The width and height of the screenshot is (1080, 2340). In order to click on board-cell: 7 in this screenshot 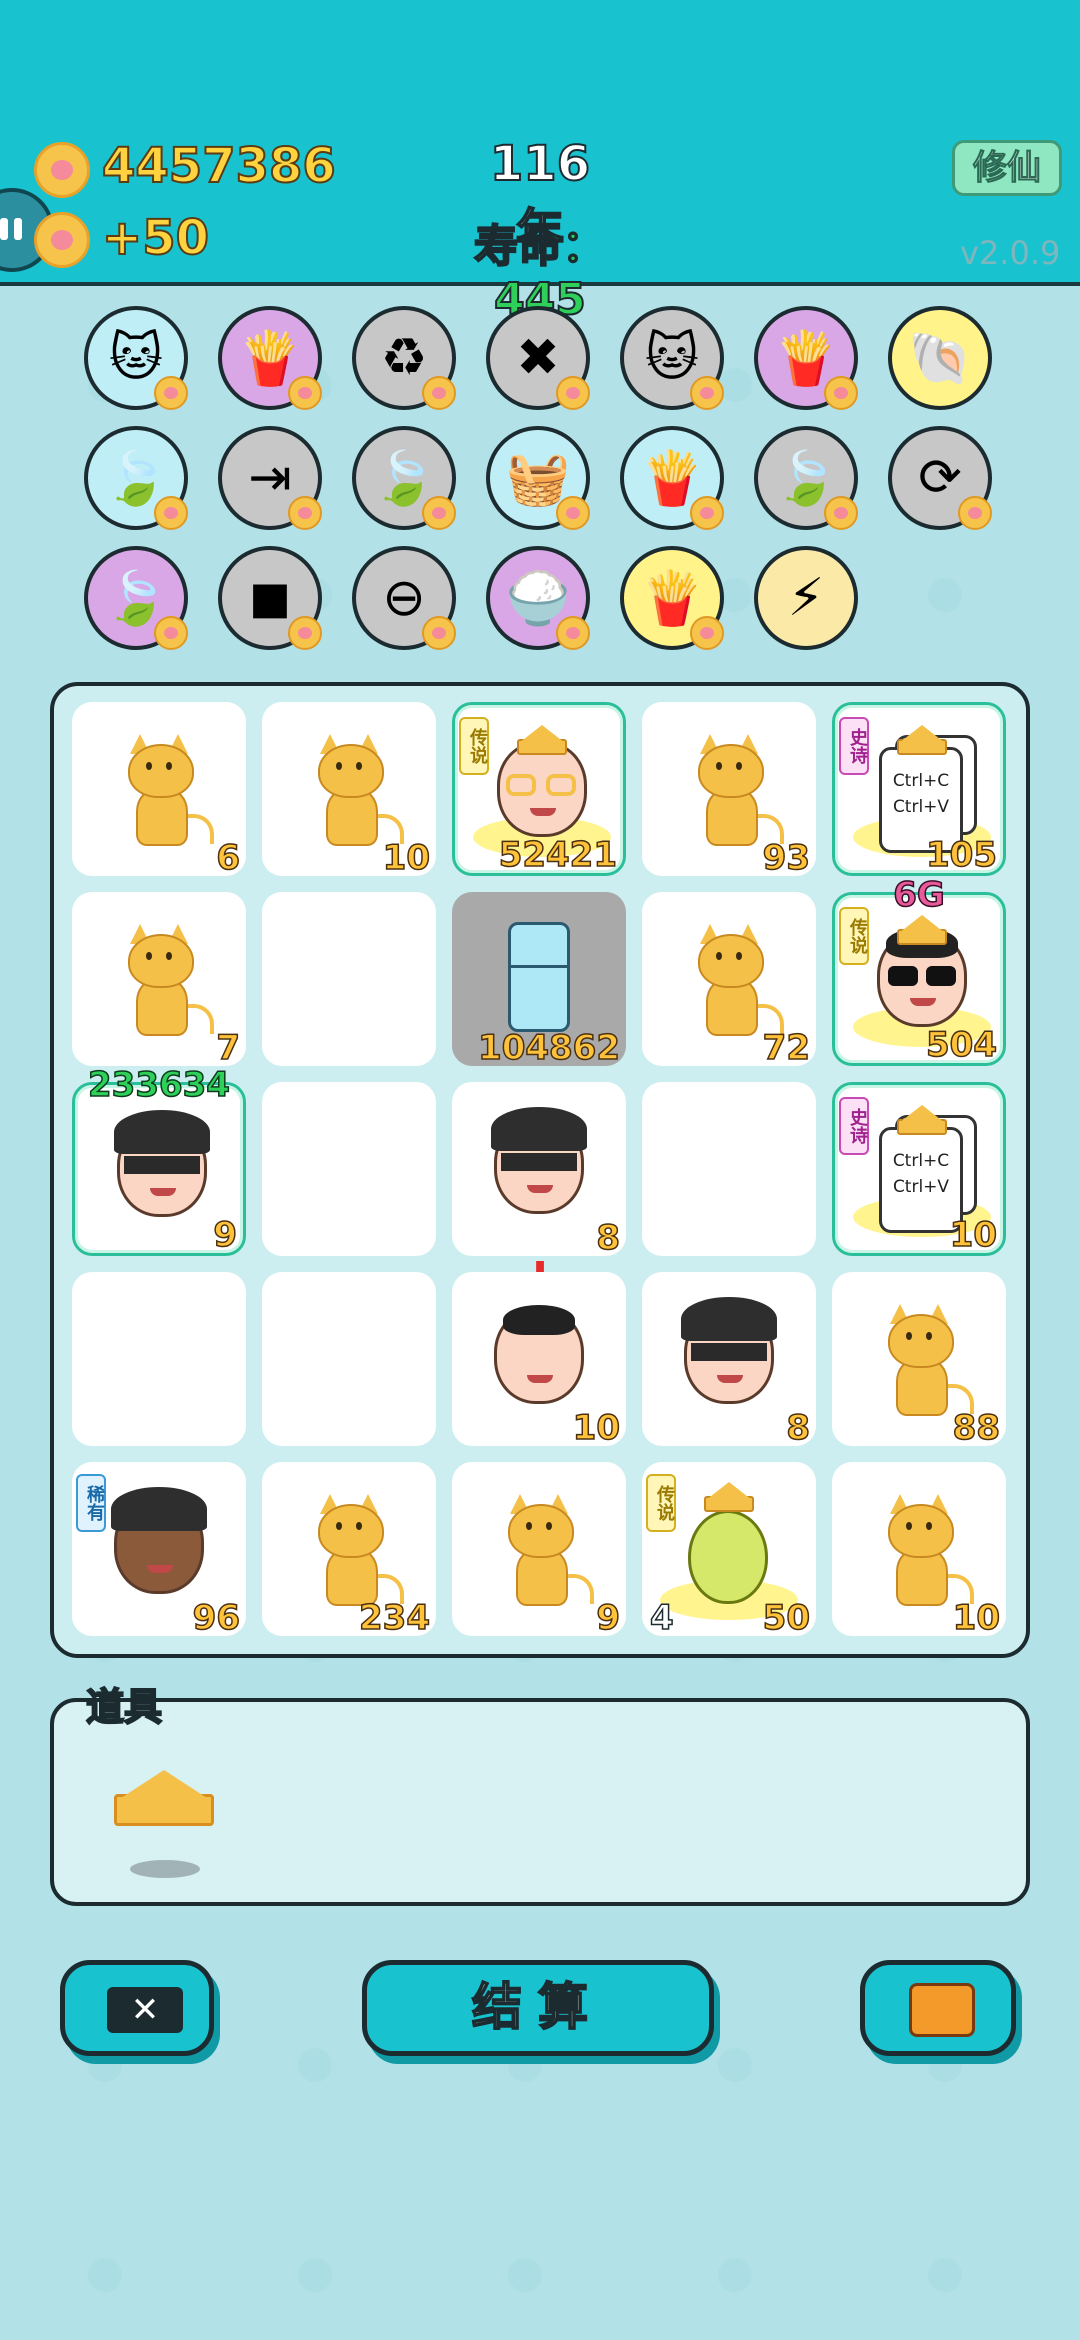, I will do `click(159, 980)`.